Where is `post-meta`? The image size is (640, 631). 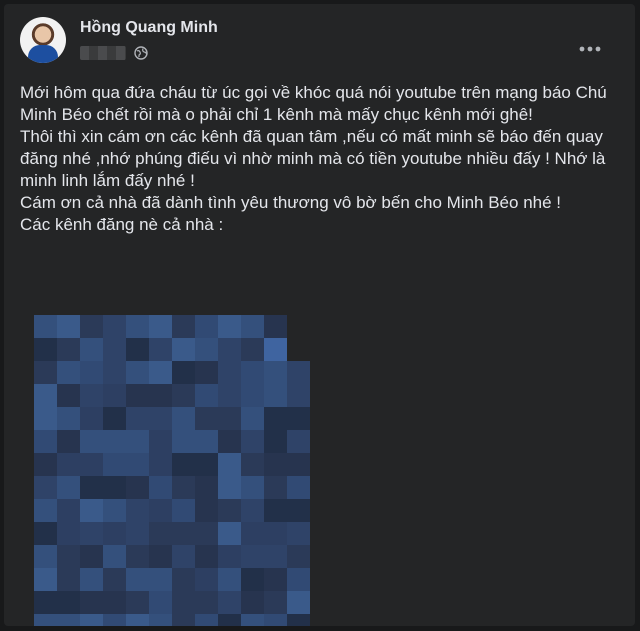 post-meta is located at coordinates (114, 53).